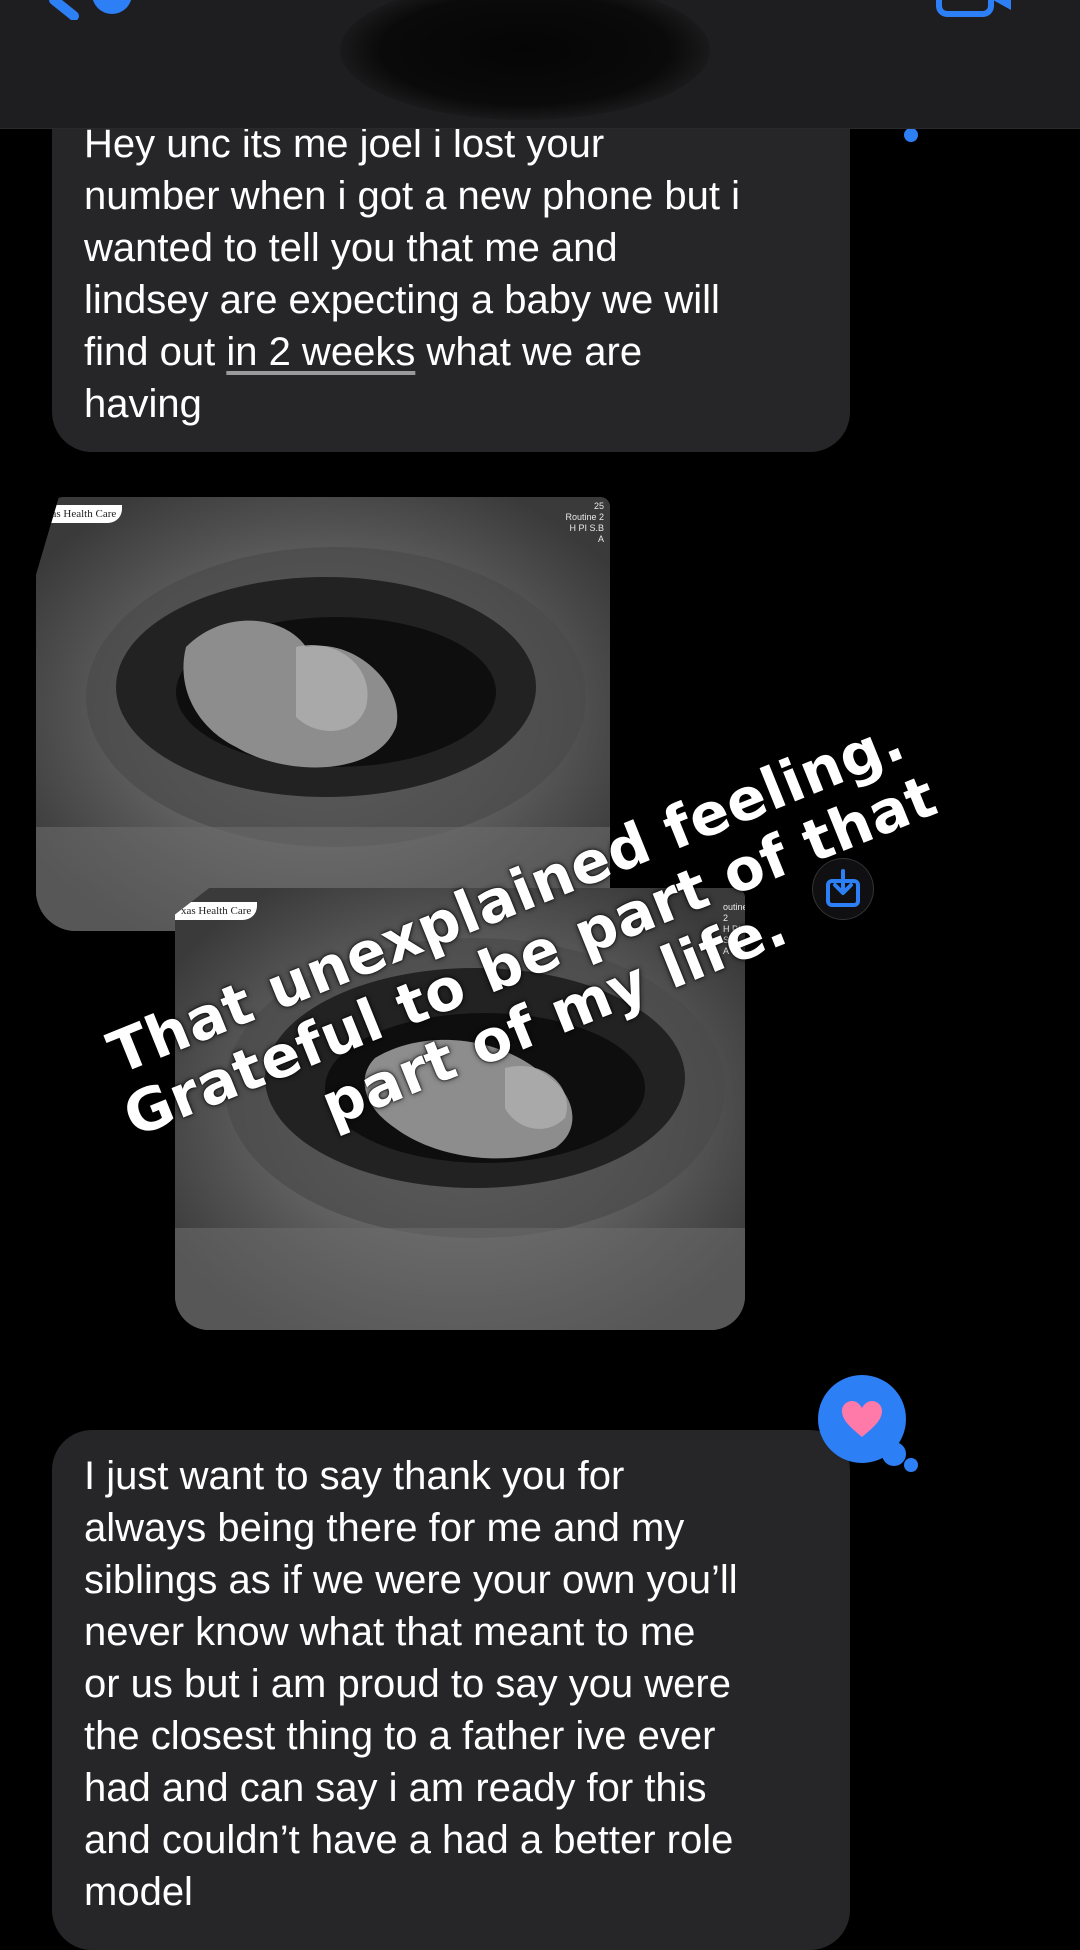 The image size is (1080, 1950). What do you see at coordinates (81, 514) in the screenshot?
I see `ultrasound-clinic-label: xas Health Care` at bounding box center [81, 514].